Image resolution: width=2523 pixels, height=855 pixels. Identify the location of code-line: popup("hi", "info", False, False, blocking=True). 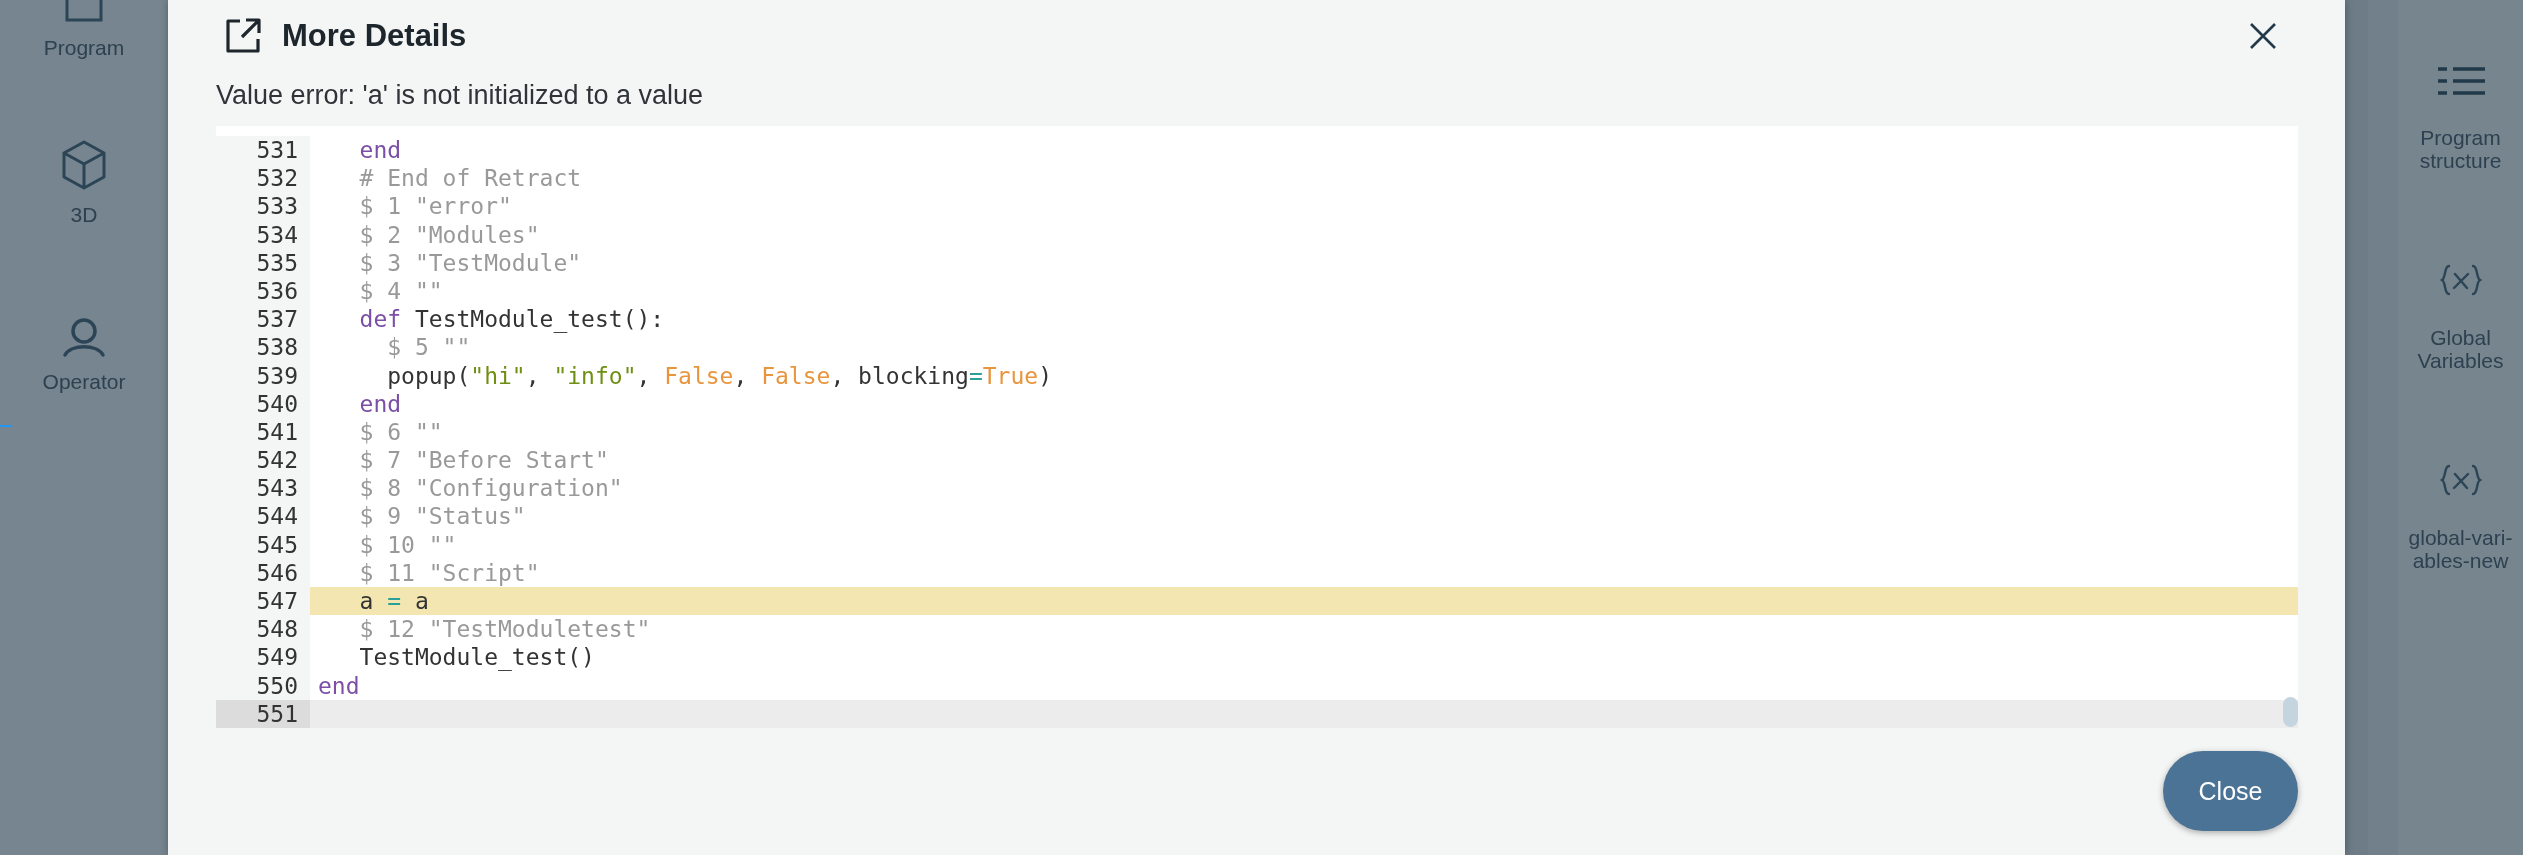
(719, 375).